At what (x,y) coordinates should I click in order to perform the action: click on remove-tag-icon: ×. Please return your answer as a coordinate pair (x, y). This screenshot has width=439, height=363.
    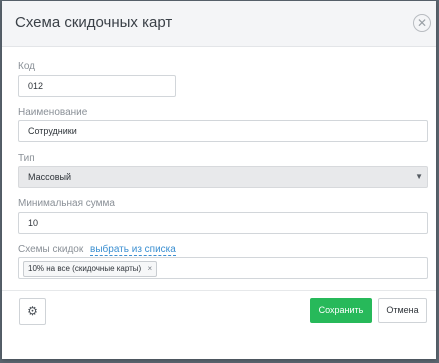
    Looking at the image, I should click on (149, 268).